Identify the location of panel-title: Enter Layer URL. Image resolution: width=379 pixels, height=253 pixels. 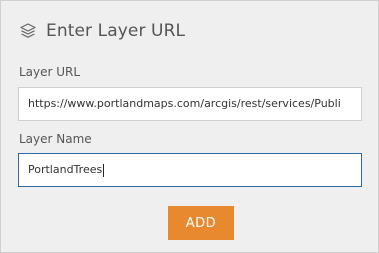
(116, 31).